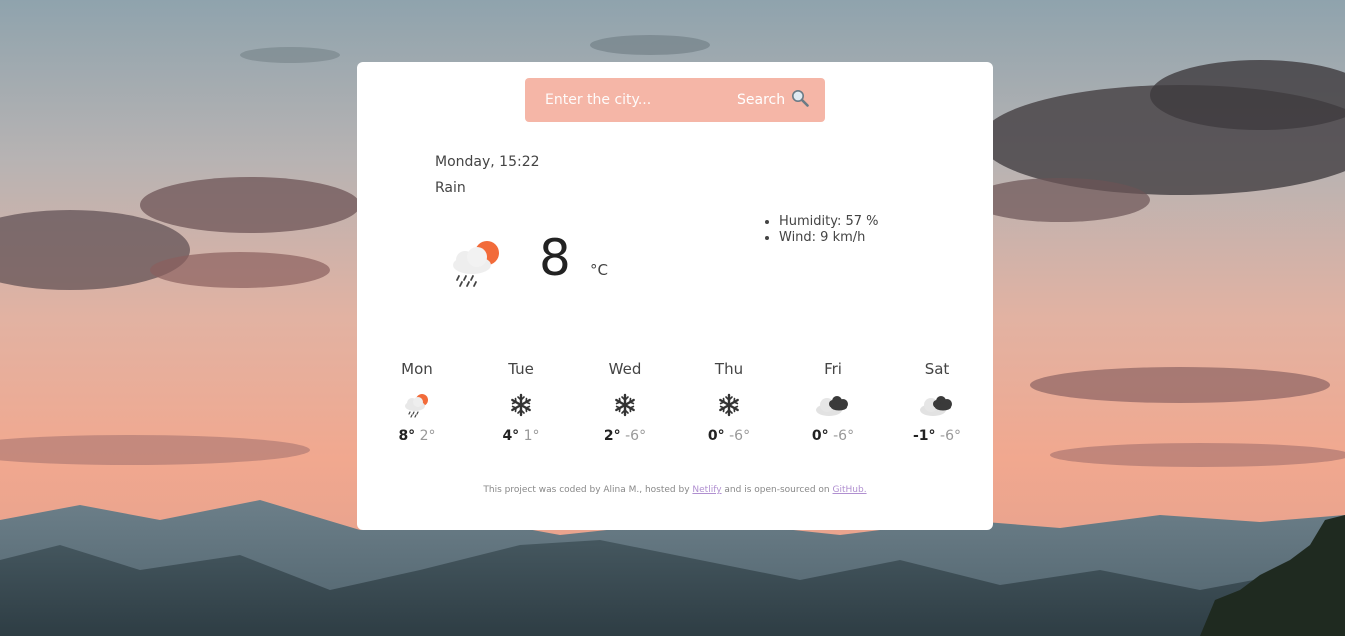 Image resolution: width=1345 pixels, height=636 pixels. I want to click on forecast-day: Tue 4° 1°, so click(521, 402).